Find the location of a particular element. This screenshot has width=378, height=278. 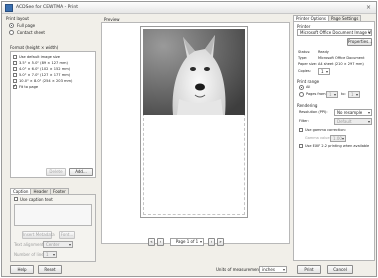

format-item-label: 3.5" × 5.0" (89 × 127 mm) is located at coordinates (43, 63).